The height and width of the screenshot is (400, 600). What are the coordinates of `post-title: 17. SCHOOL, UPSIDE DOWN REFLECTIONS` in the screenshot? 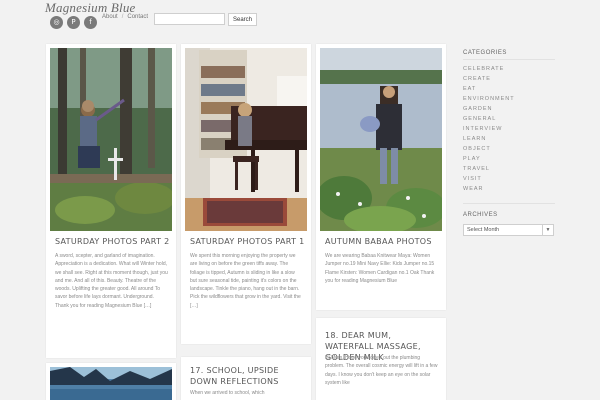 It's located at (247, 376).